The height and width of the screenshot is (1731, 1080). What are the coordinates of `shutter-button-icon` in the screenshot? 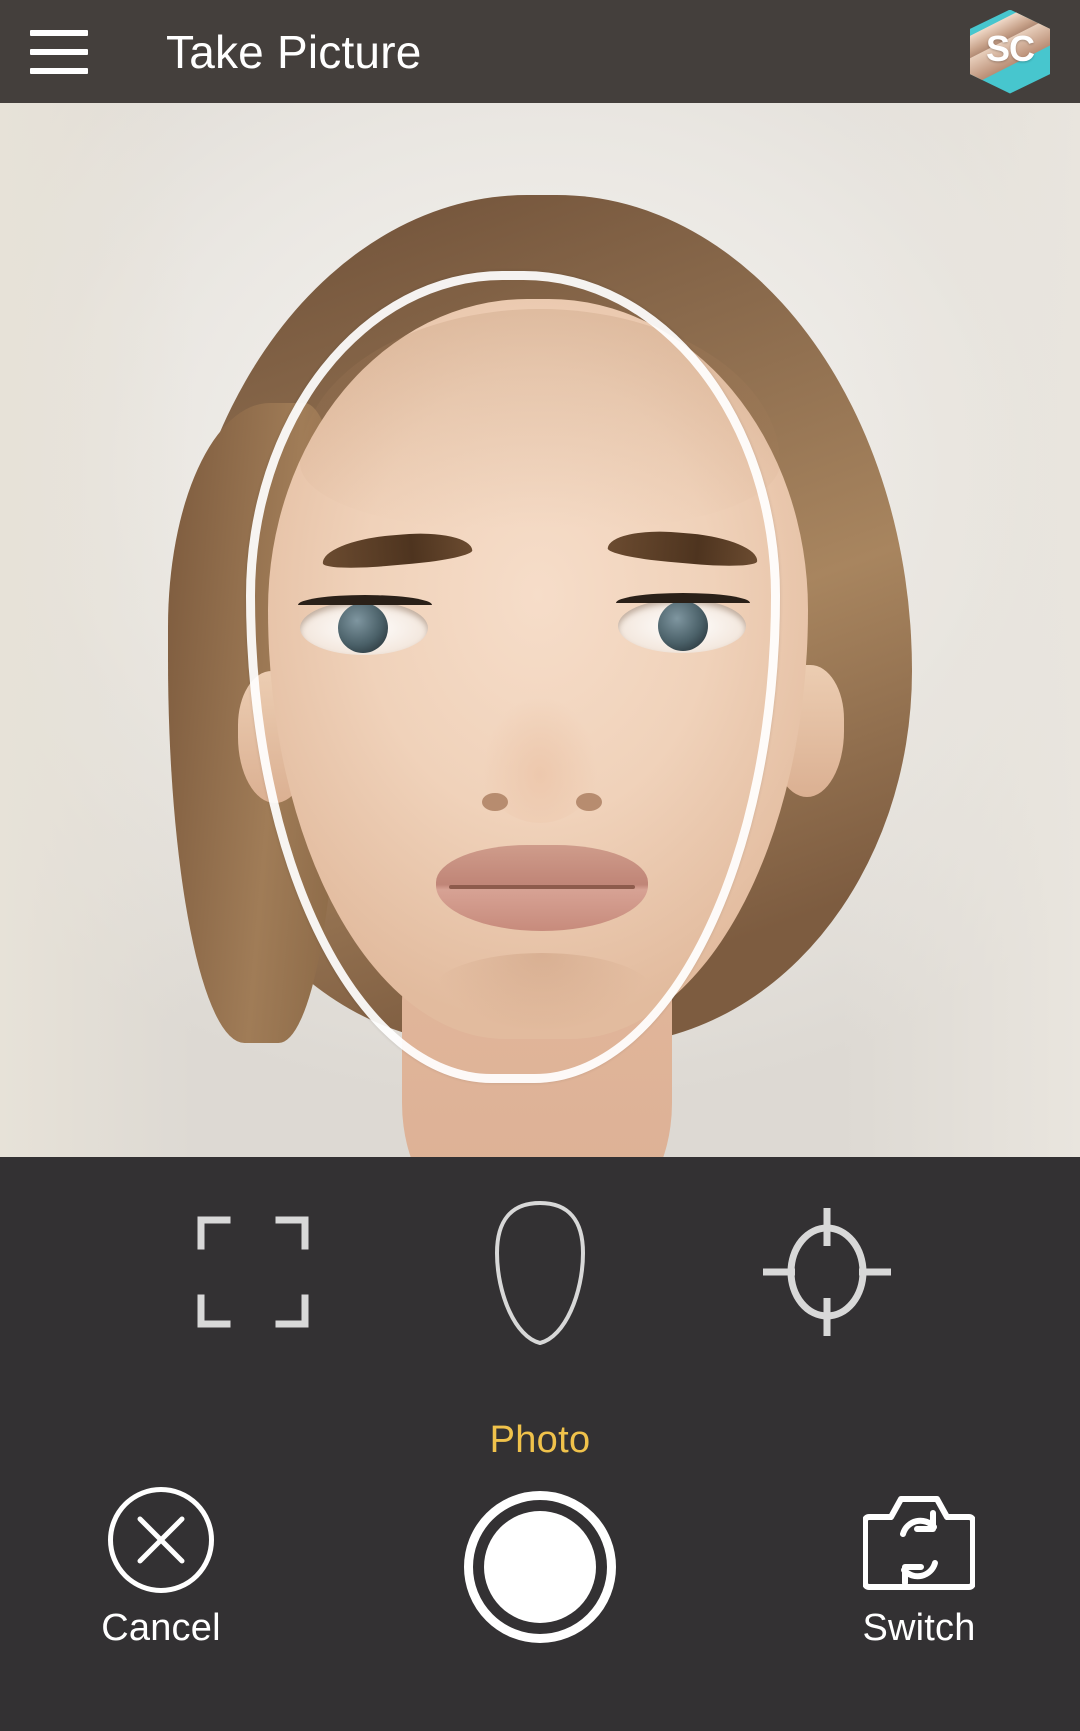 It's located at (540, 1567).